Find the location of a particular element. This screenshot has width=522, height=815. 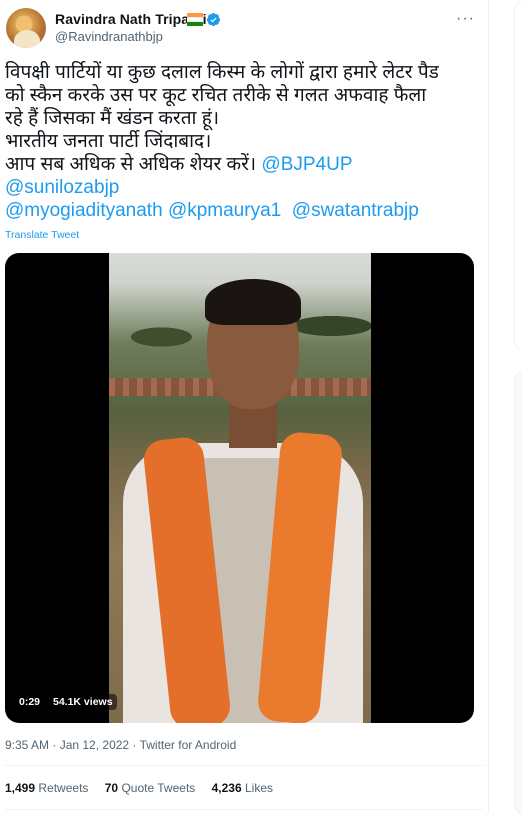

tweet-text-line: भारतीय जनता पार्टी जिंदाबाद। is located at coordinates (108, 141).